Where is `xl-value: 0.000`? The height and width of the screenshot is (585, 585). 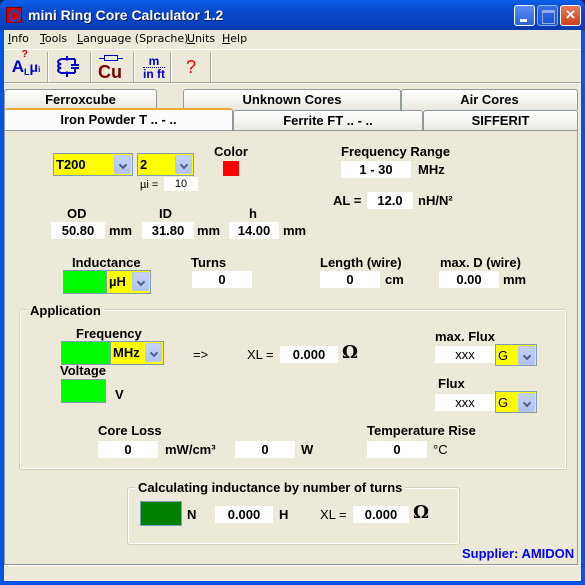 xl-value: 0.000 is located at coordinates (309, 354).